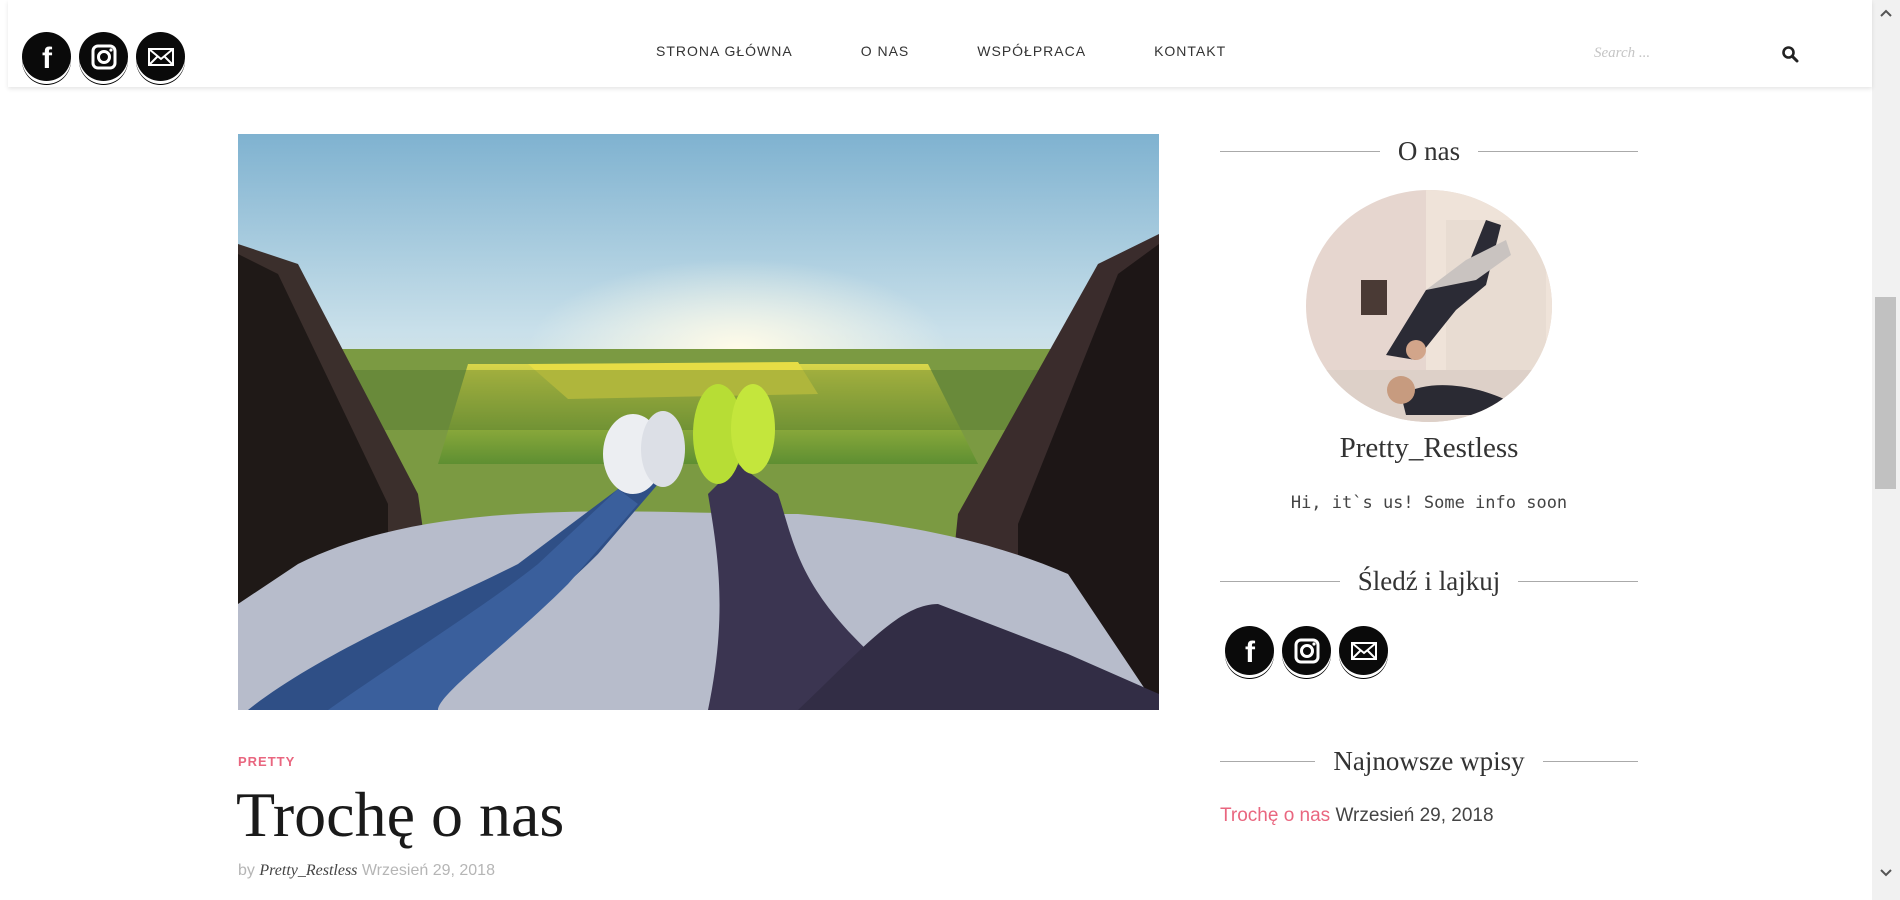  I want to click on byline-by: by, so click(246, 870).